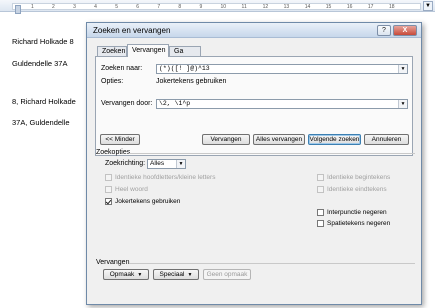 The width and height of the screenshot is (435, 308). Describe the element at coordinates (44, 101) in the screenshot. I see `doc-line-3: 8, Richard Holkade` at that location.